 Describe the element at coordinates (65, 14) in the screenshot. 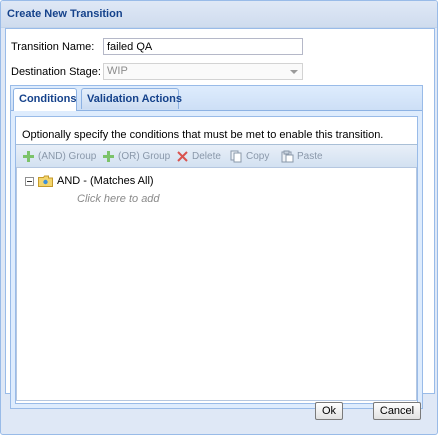

I see `dialog-title: Create New Transition` at that location.